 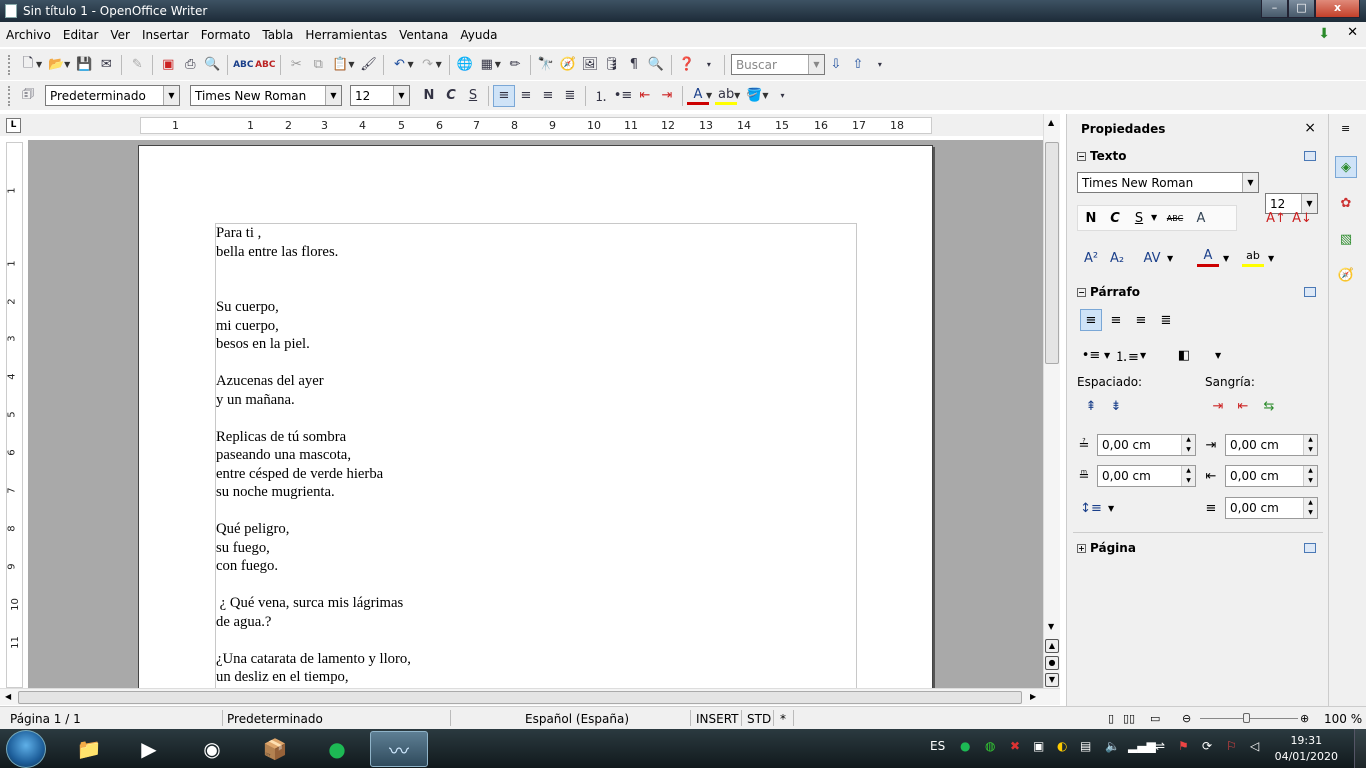 What do you see at coordinates (478, 35) in the screenshot?
I see `menu-ayuda: Ayuda` at bounding box center [478, 35].